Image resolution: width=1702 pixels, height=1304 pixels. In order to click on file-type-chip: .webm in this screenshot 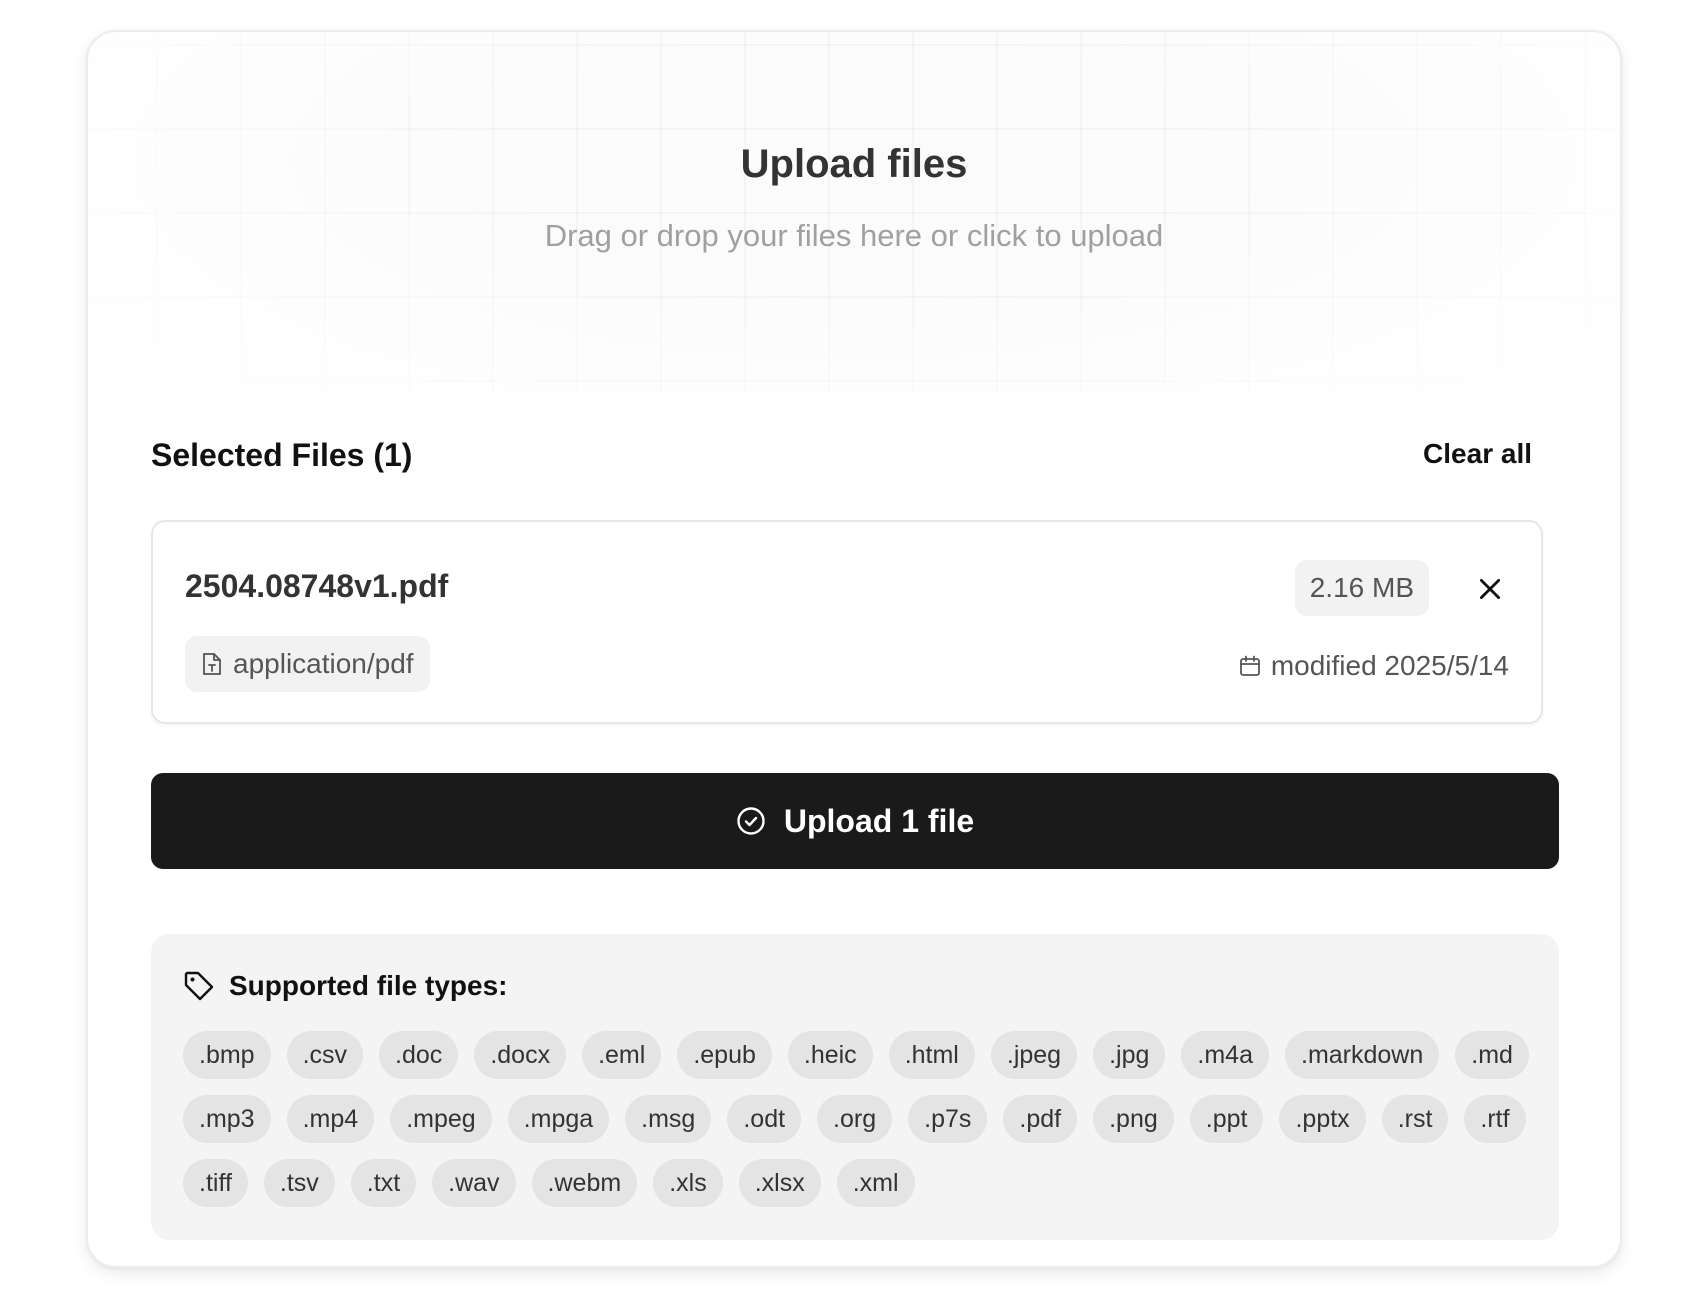, I will do `click(584, 1183)`.